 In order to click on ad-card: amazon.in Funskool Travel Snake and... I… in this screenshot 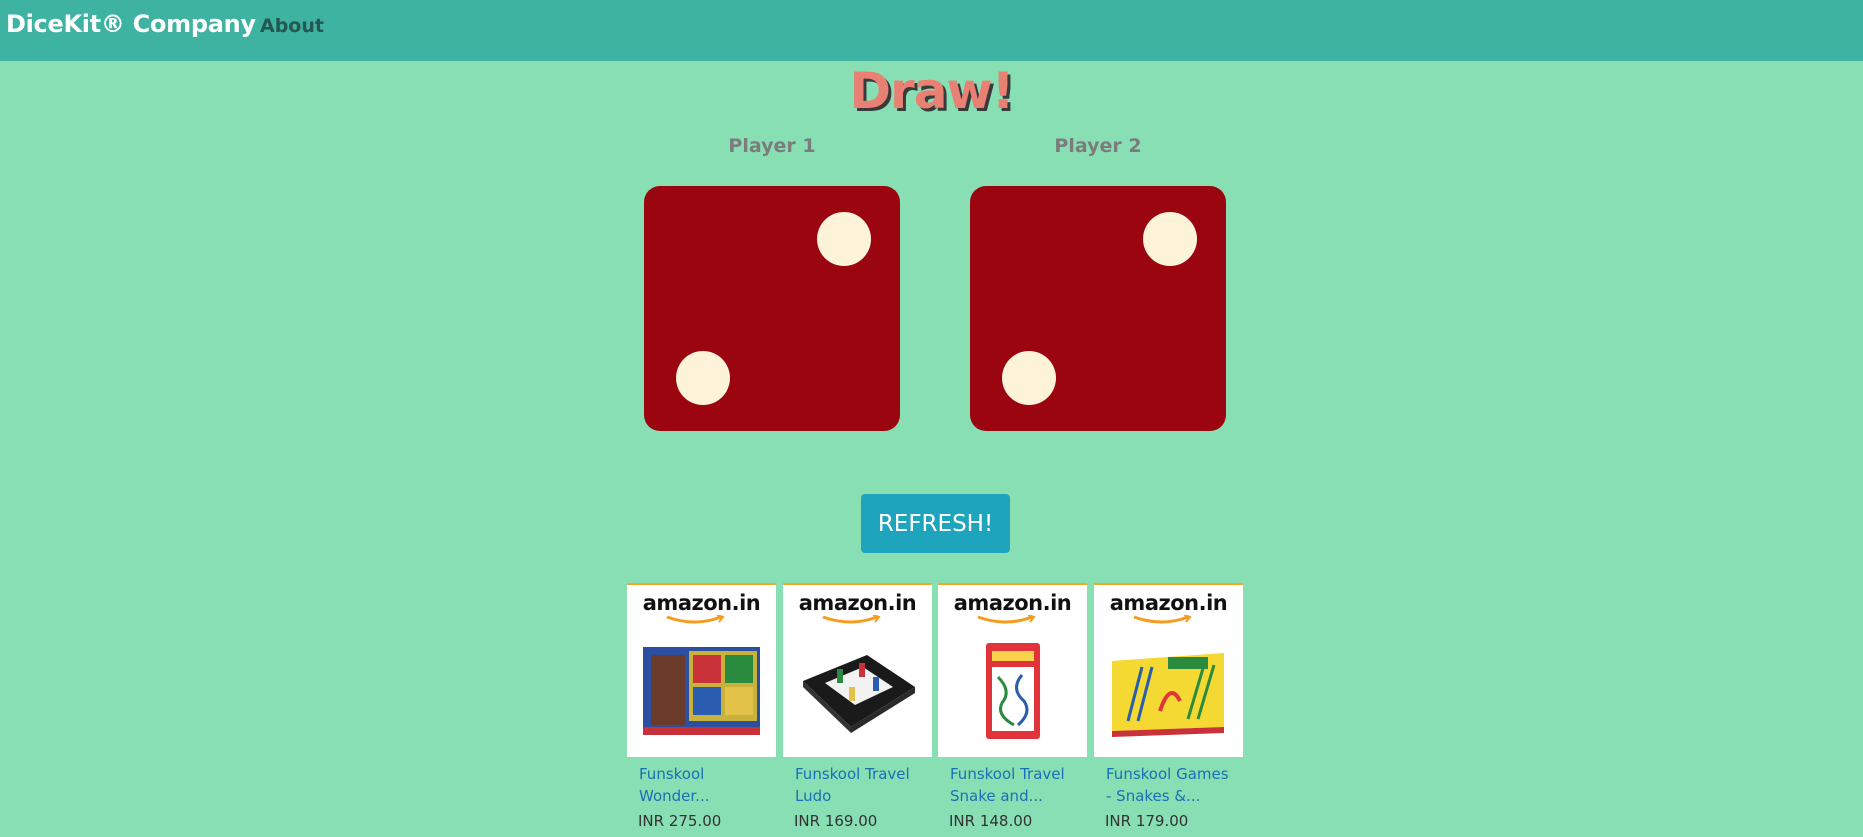, I will do `click(1012, 710)`.